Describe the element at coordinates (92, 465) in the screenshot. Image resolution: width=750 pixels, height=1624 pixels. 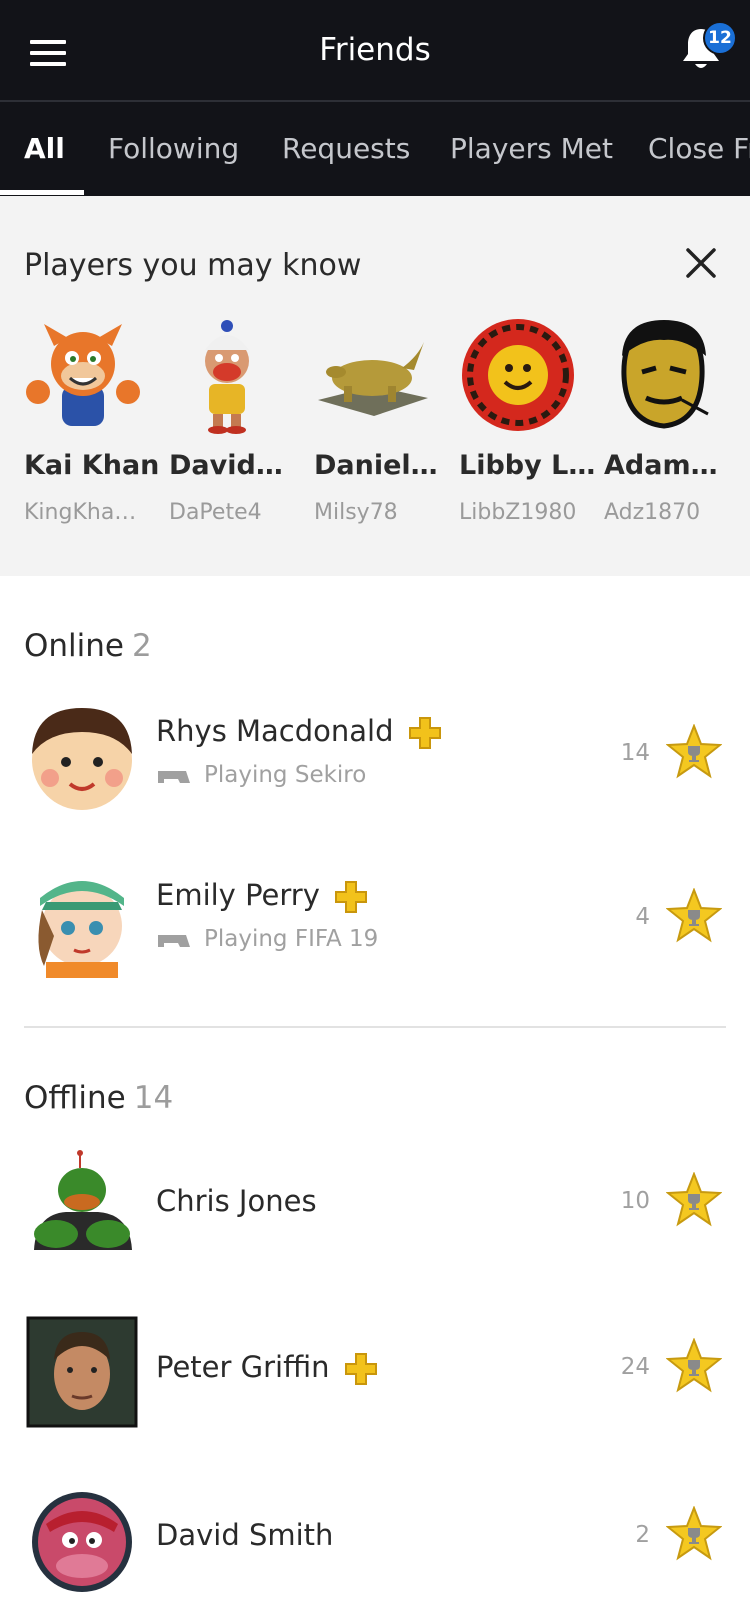
I see `suggested-player-name: Kai Khan` at that location.